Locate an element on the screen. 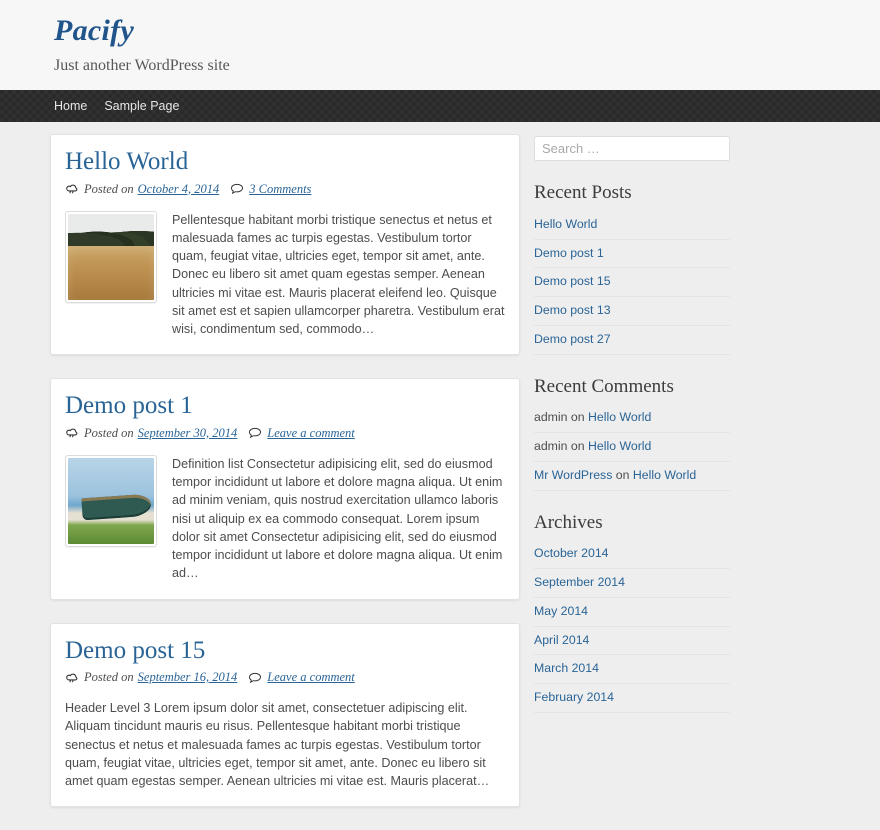  archive-link: October 2014 is located at coordinates (571, 553).